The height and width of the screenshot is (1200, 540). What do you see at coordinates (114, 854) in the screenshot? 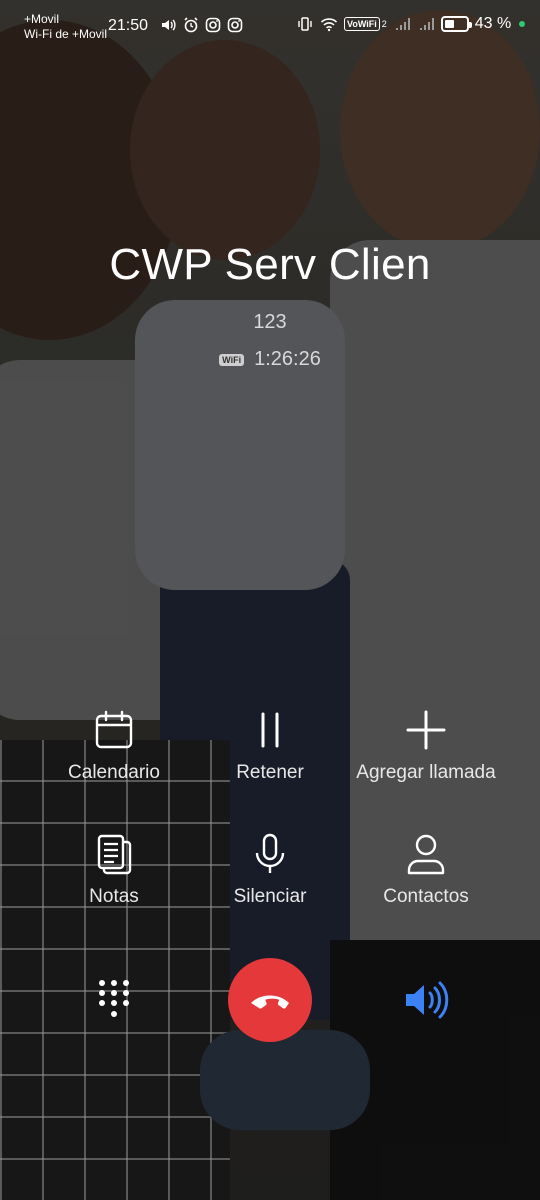
I see `notes-icon` at bounding box center [114, 854].